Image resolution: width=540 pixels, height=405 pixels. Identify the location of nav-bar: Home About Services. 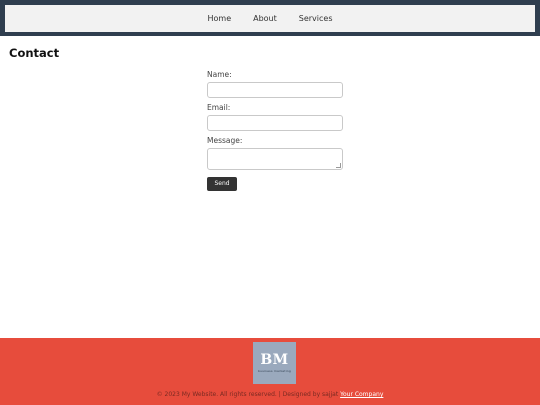
(270, 18).